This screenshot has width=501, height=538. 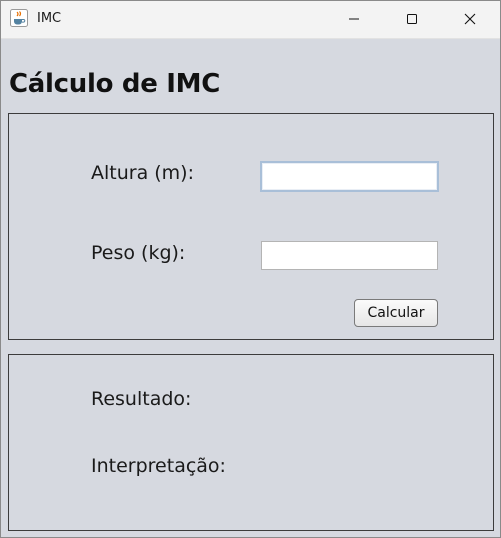 What do you see at coordinates (115, 84) in the screenshot?
I see `page-title: Cálculo de IMC` at bounding box center [115, 84].